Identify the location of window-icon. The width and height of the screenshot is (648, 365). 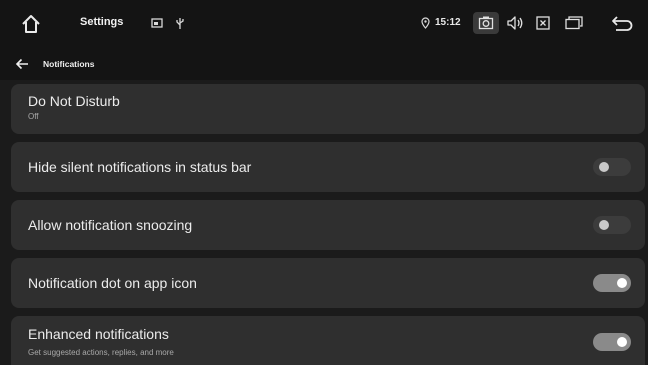
(574, 23).